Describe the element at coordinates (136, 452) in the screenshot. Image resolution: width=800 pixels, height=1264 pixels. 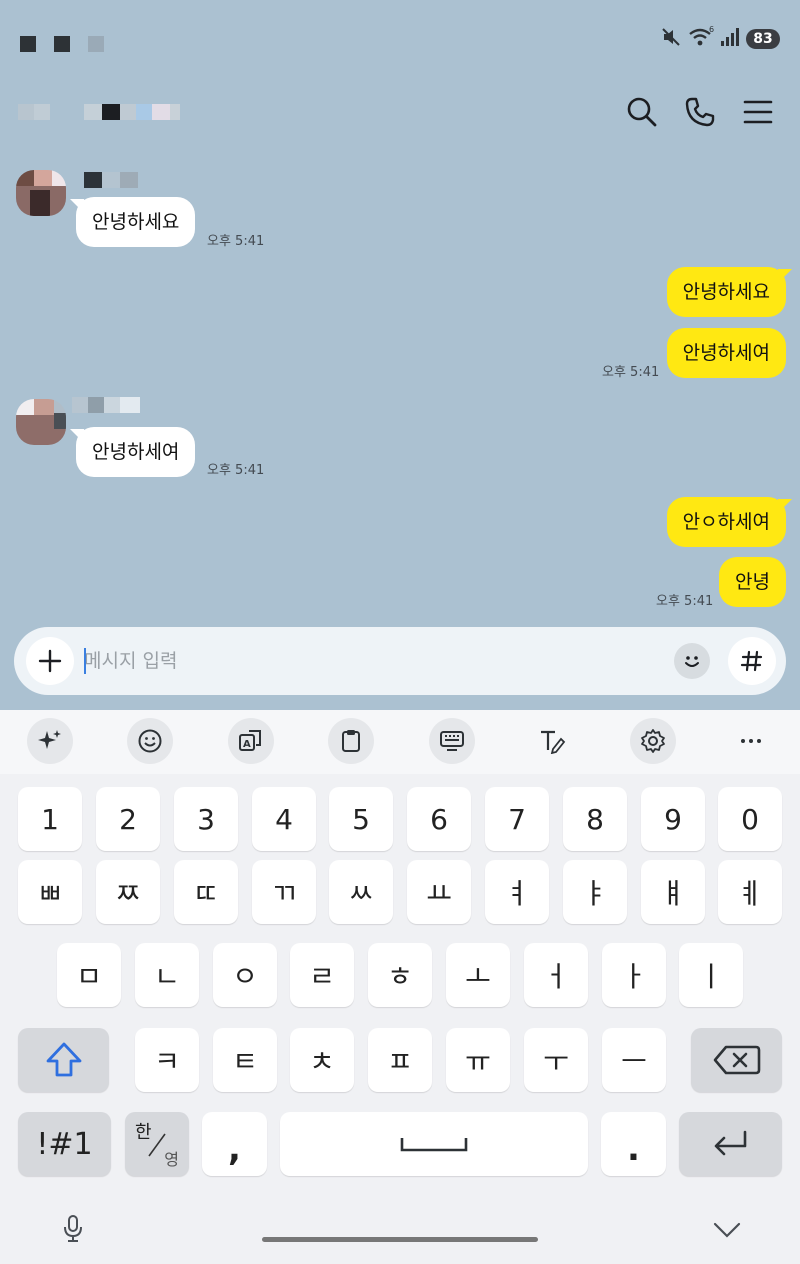
I see `message-bubble-incoming: 안녕하세여` at that location.